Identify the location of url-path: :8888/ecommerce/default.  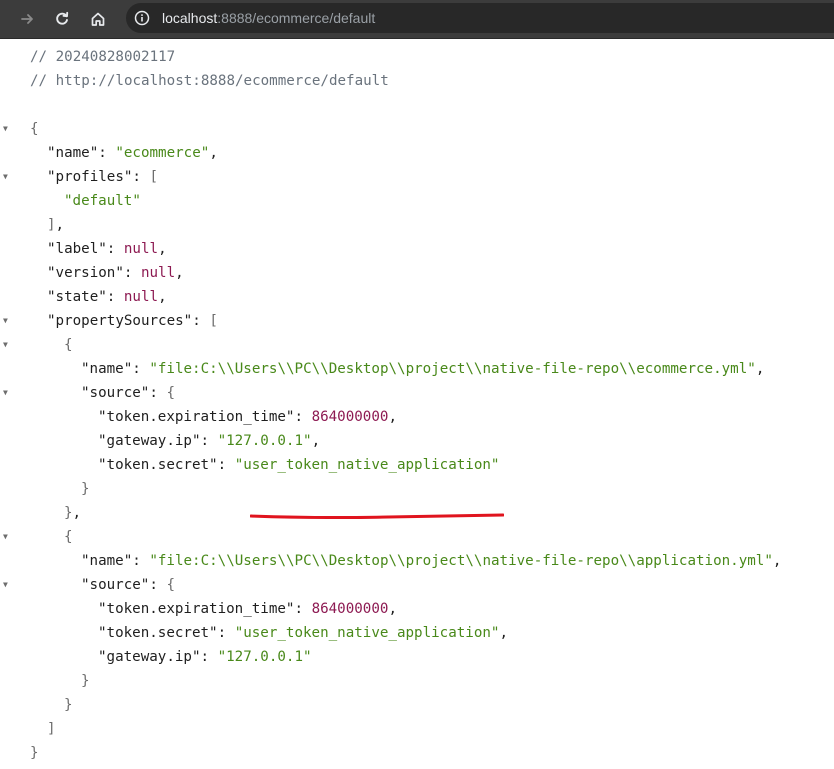
(296, 18).